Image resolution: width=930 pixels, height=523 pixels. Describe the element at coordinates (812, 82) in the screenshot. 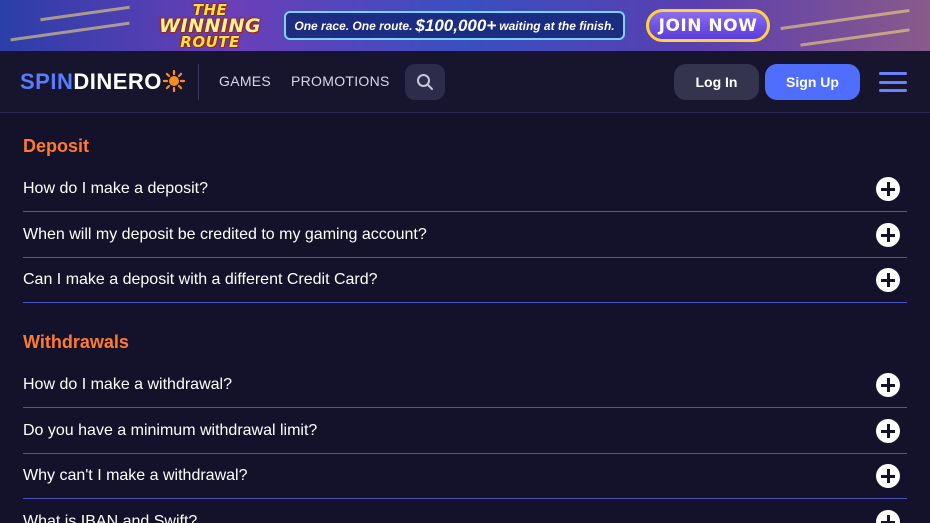

I see `signup-button: Sign Up` at that location.